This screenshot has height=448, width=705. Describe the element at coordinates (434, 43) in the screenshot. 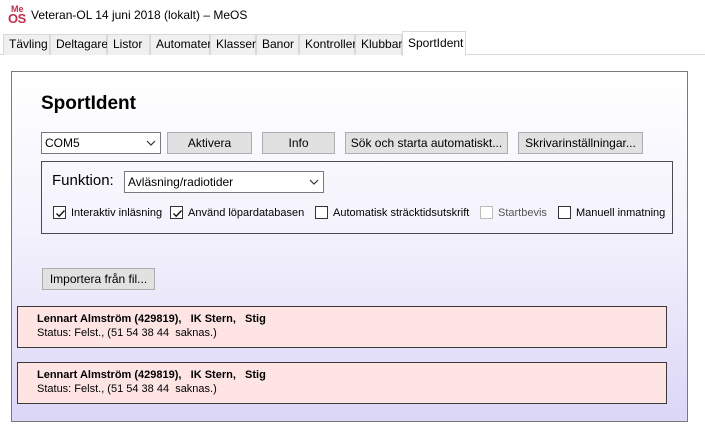

I see `tab-sportident: SportIdent` at that location.